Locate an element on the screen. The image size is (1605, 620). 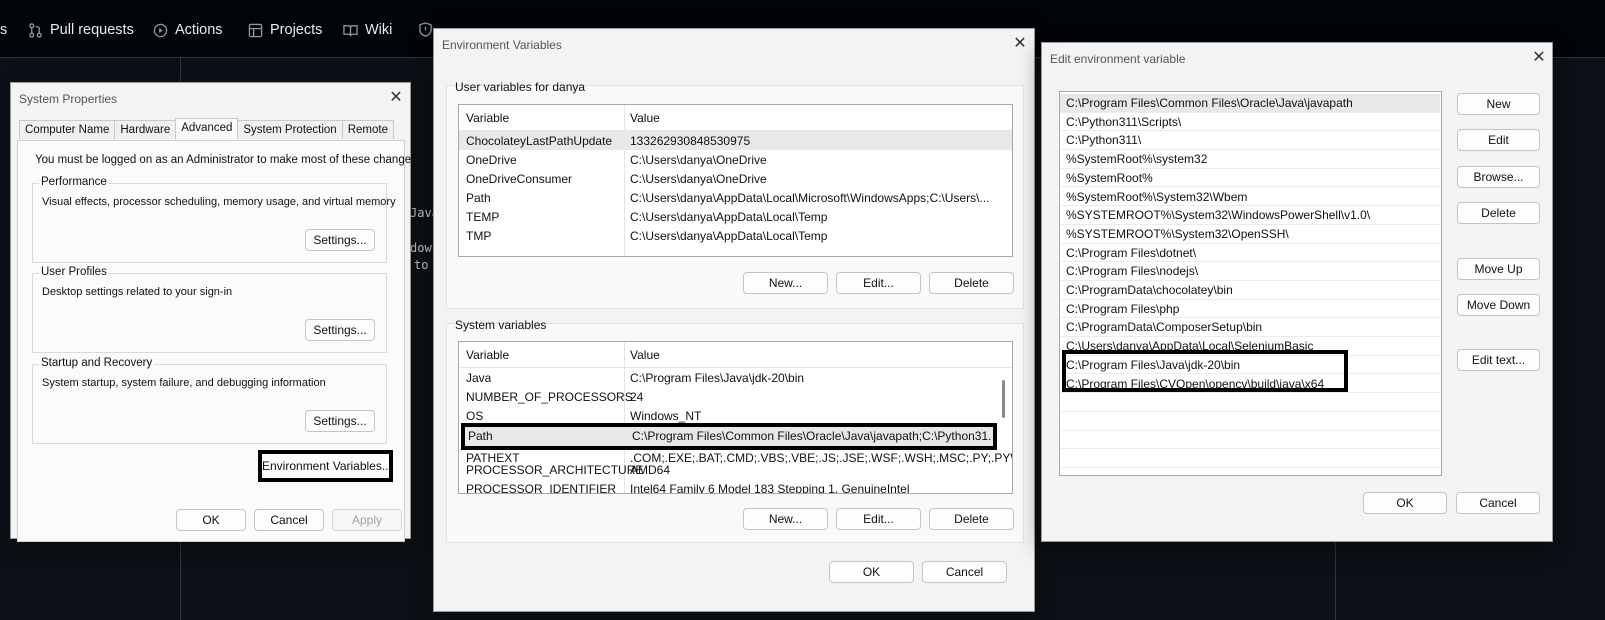
list-item: %SystemRoot%\System32\Wbem is located at coordinates (1250, 197).